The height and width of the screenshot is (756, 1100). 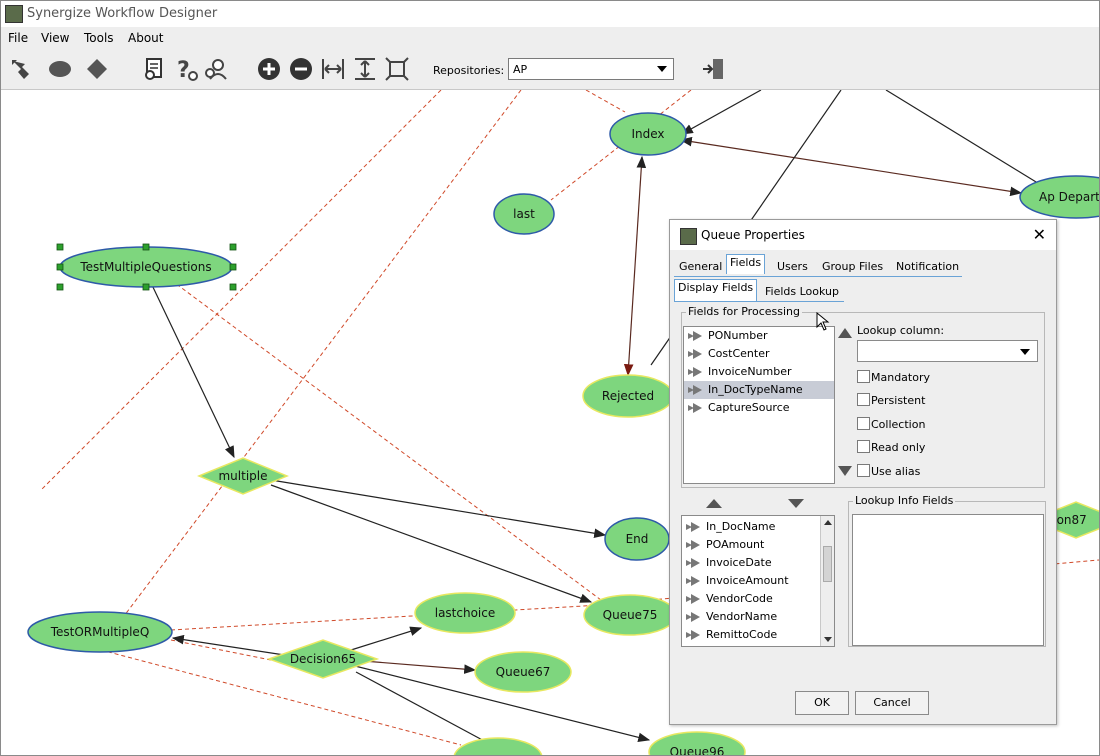 What do you see at coordinates (648, 134) in the screenshot?
I see `node-index: Index` at bounding box center [648, 134].